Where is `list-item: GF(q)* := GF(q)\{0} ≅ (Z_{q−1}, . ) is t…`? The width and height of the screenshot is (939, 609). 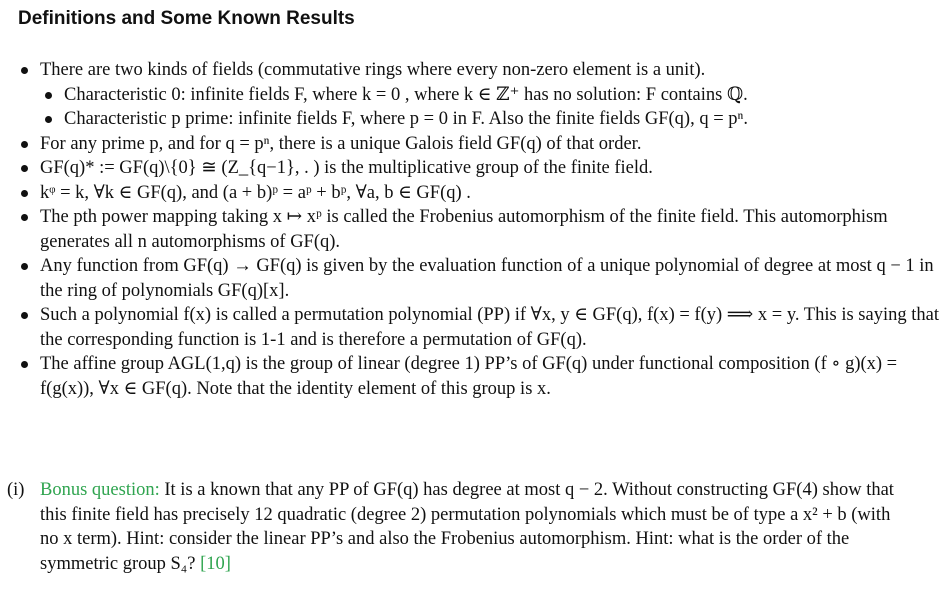 list-item: GF(q)* := GF(q)\{0} ≅ (Z_{q−1}, . ) is t… is located at coordinates (469, 168).